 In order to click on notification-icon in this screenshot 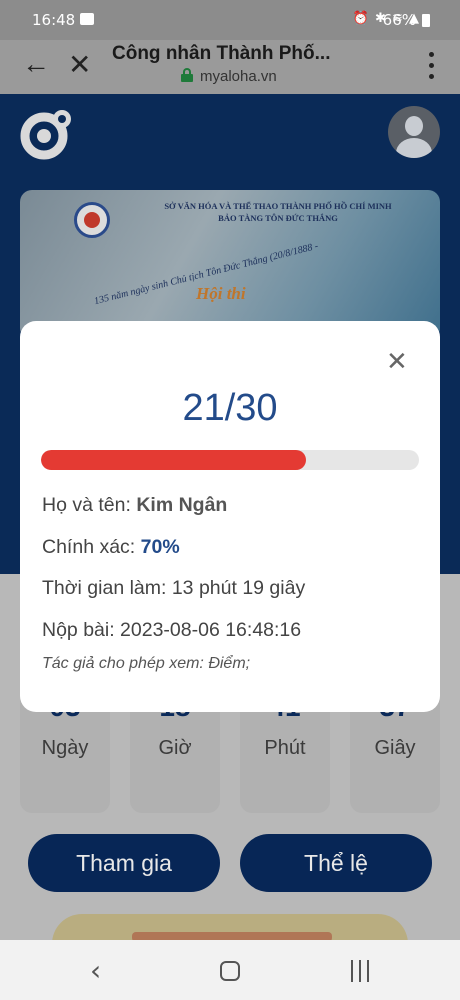, I will do `click(87, 19)`.